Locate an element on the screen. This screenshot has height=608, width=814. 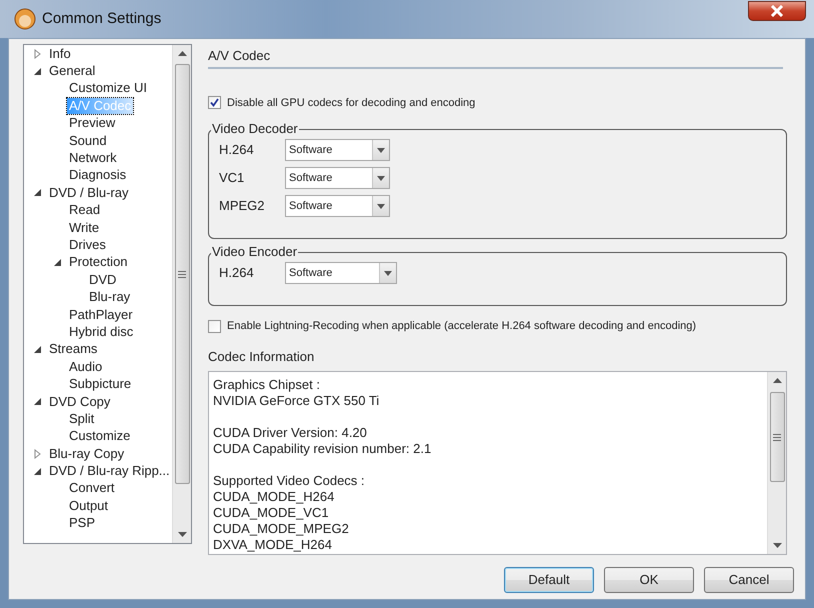
info-line: CUDA_MODE_H264 is located at coordinates (274, 497).